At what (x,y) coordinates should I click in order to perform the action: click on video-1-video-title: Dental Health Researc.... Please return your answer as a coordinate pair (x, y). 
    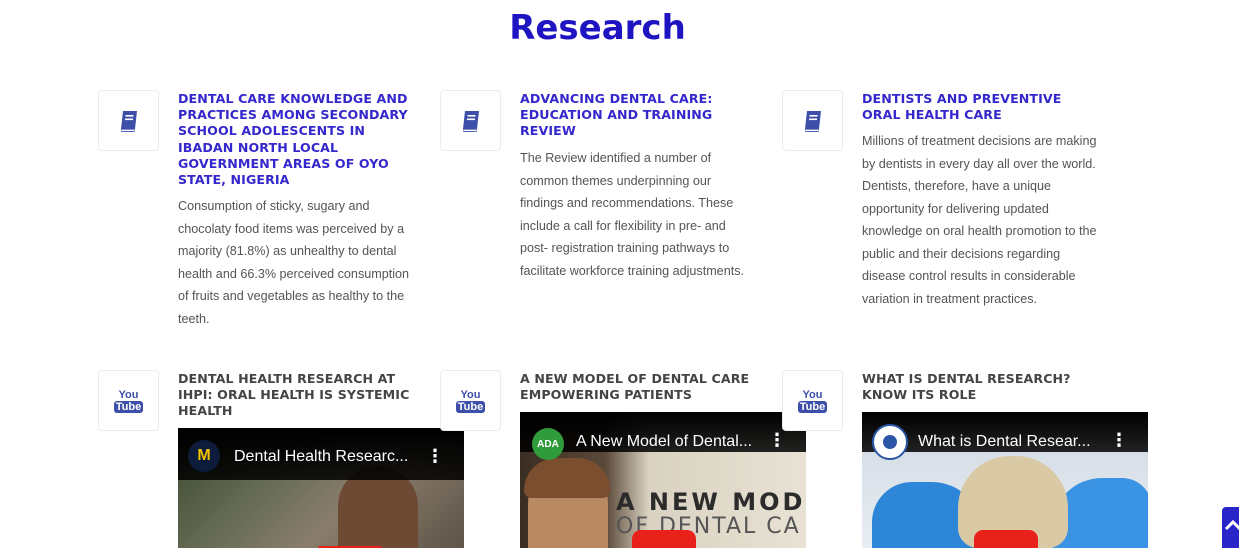
    Looking at the image, I should click on (321, 457).